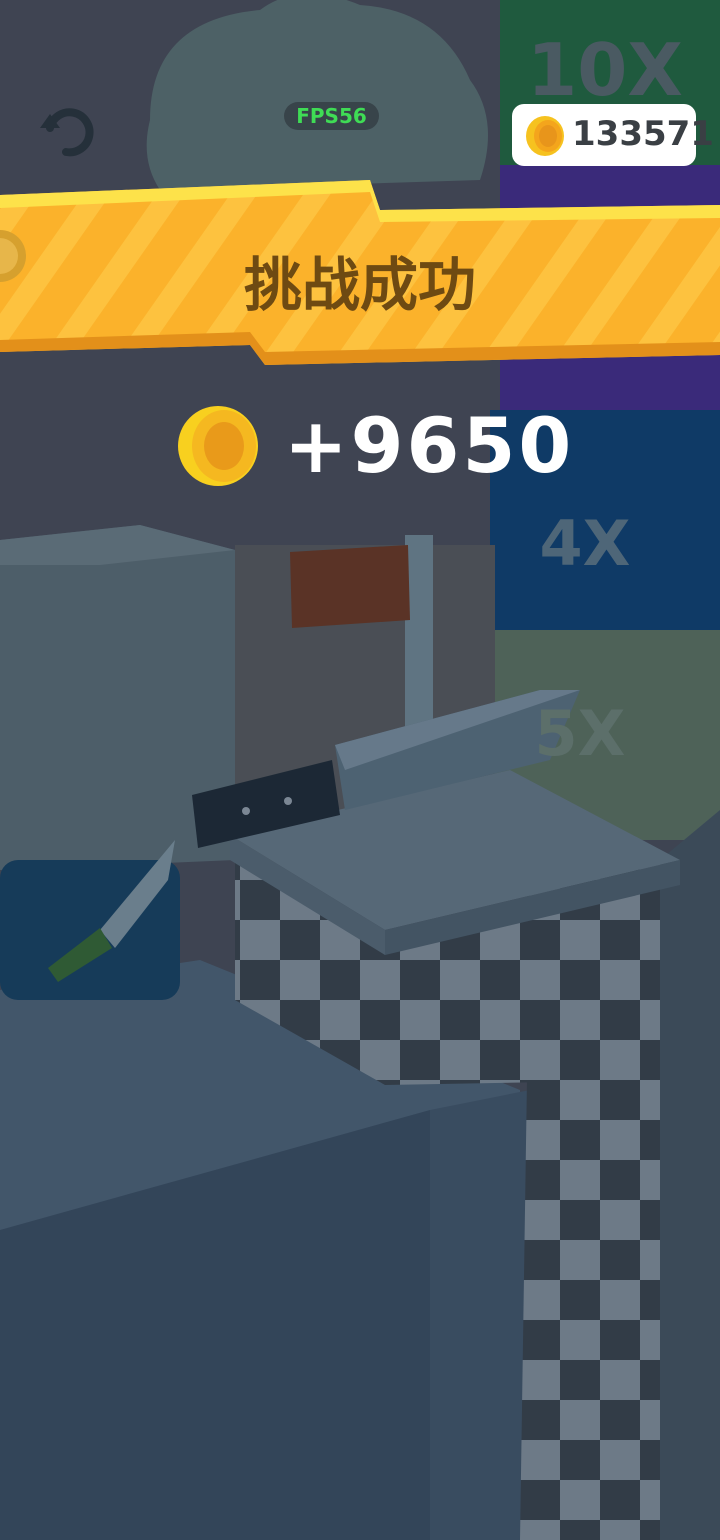 Image resolution: width=720 pixels, height=1540 pixels. Describe the element at coordinates (585, 543) in the screenshot. I see `multiplier-4x: 4X` at that location.